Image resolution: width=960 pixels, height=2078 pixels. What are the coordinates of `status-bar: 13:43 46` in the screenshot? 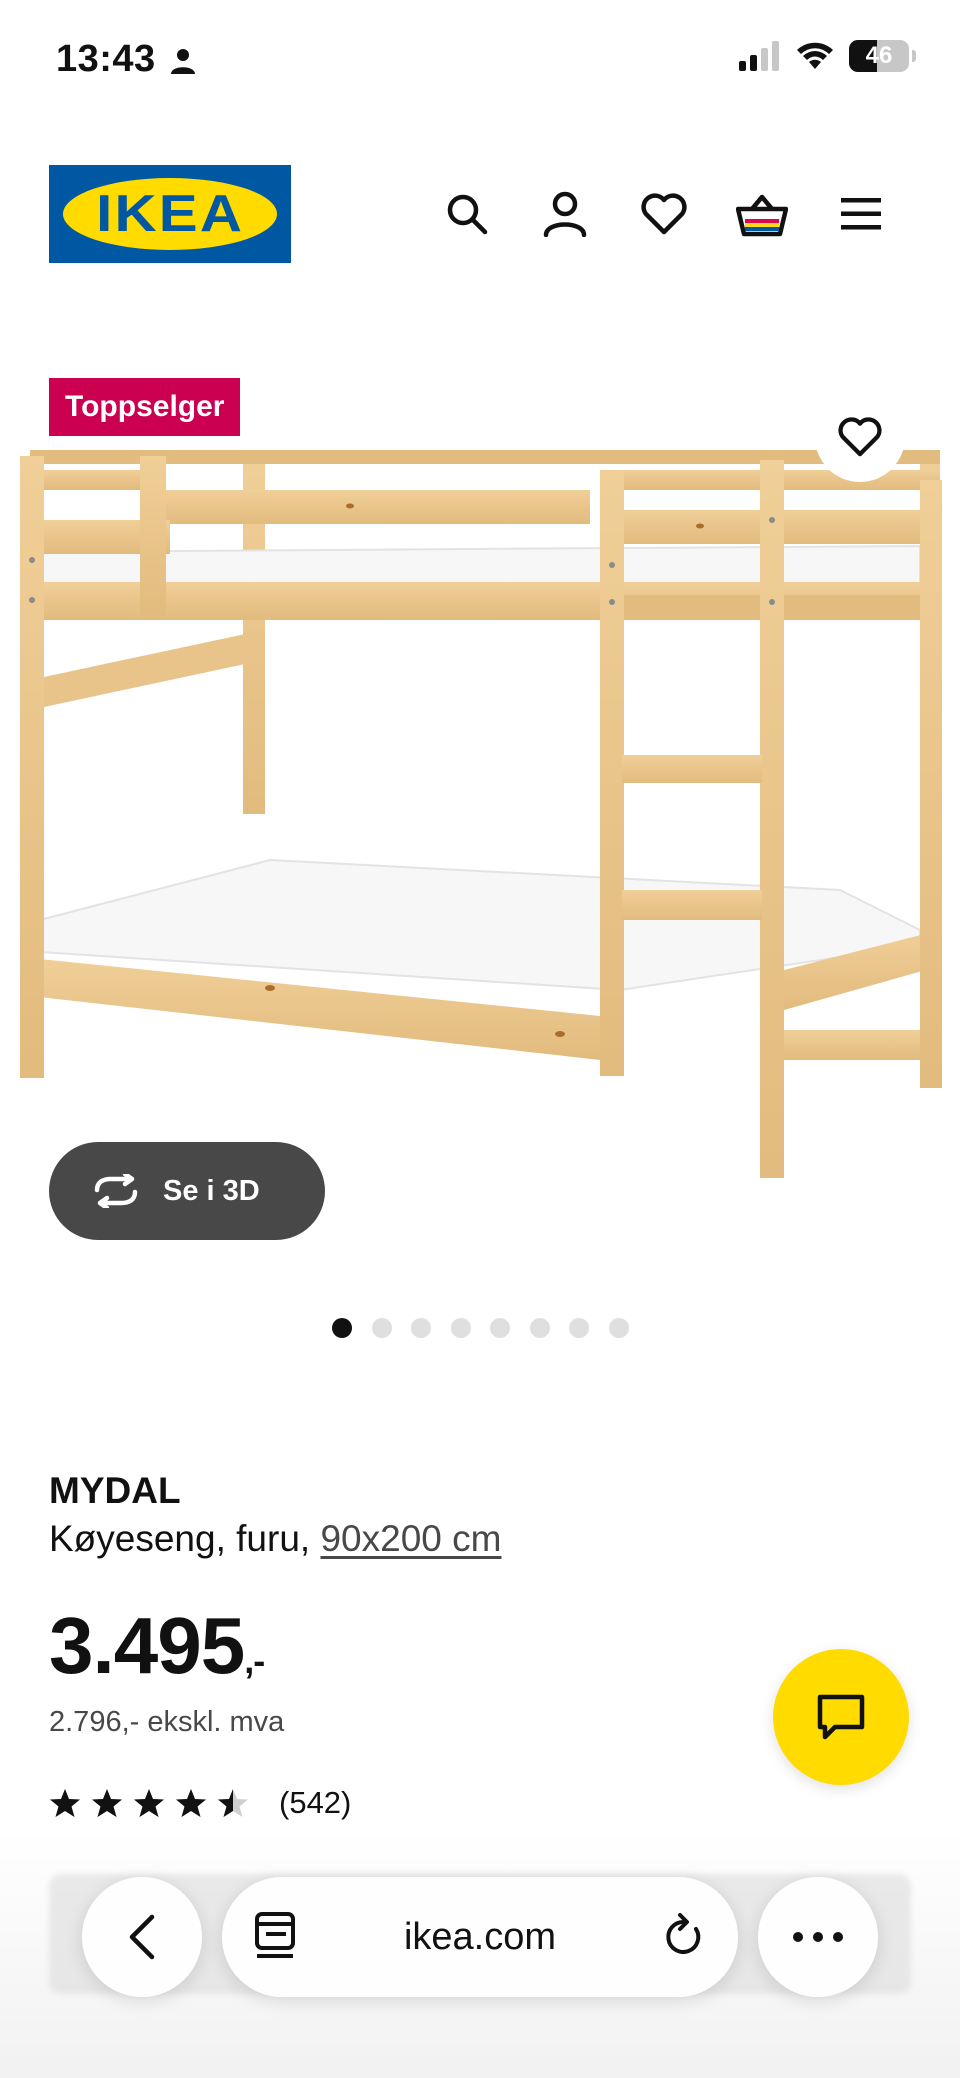 It's located at (480, 55).